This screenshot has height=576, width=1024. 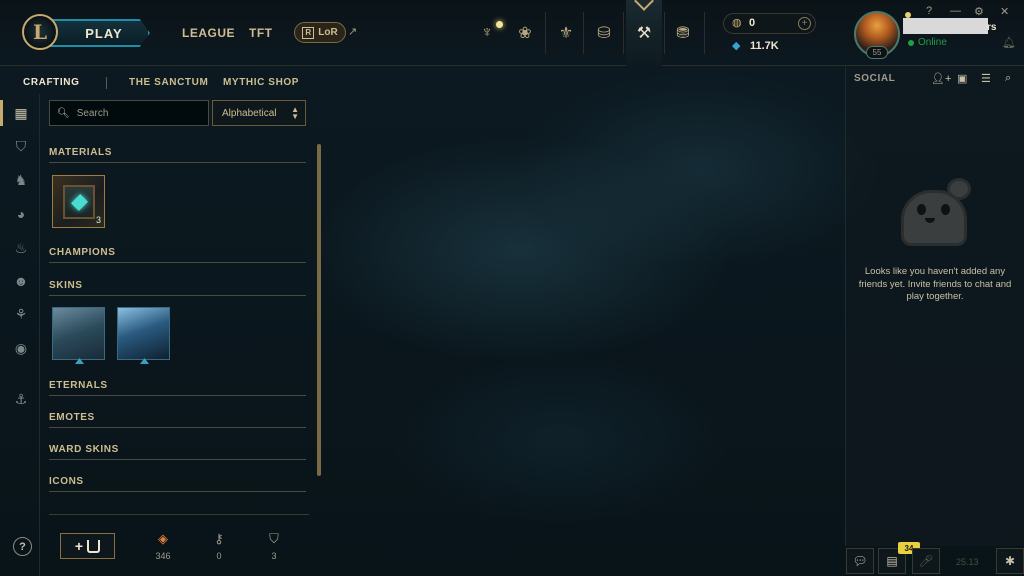 What do you see at coordinates (274, 556) in the screenshot?
I see `chest-value: 3` at bounding box center [274, 556].